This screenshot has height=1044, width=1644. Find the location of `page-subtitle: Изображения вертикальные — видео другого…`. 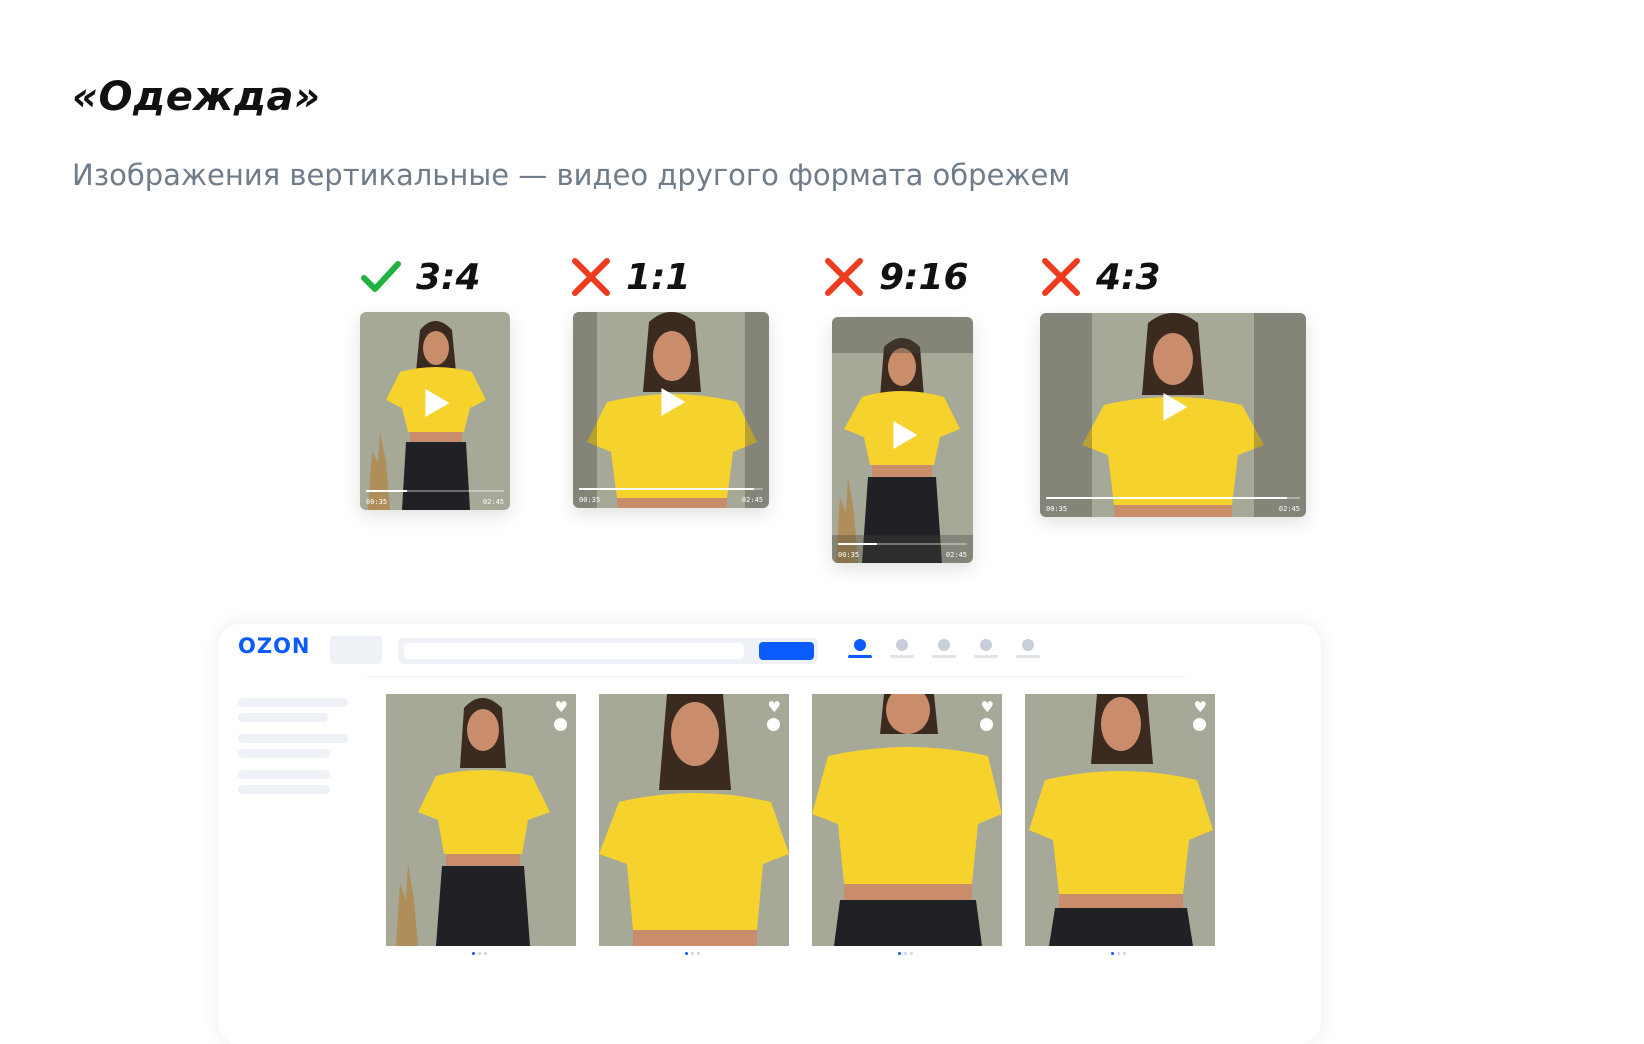

page-subtitle: Изображения вертикальные — видео другого… is located at coordinates (571, 175).